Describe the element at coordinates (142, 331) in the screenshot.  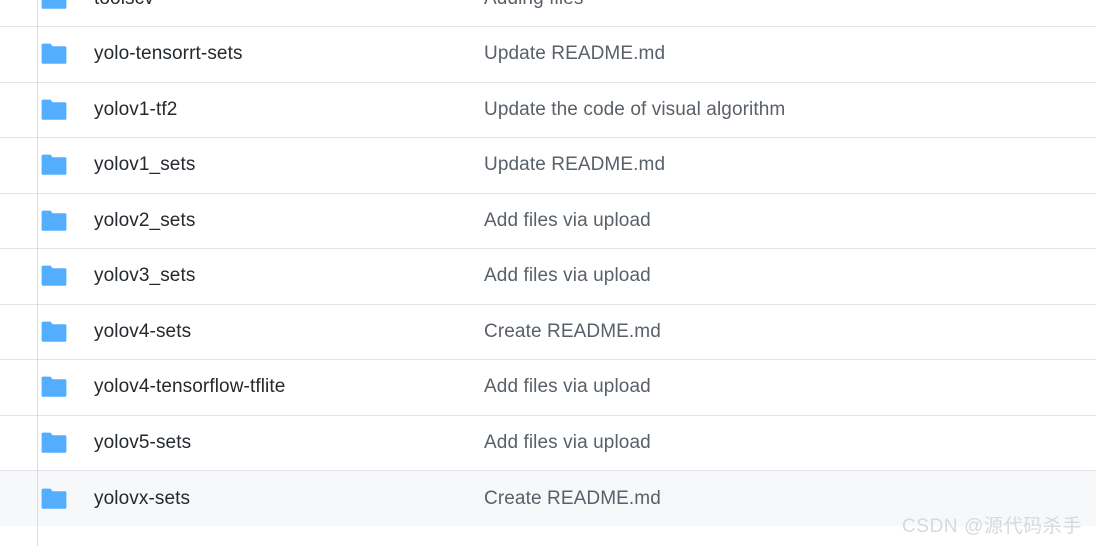
I see `file-name-link: yolov4-sets` at that location.